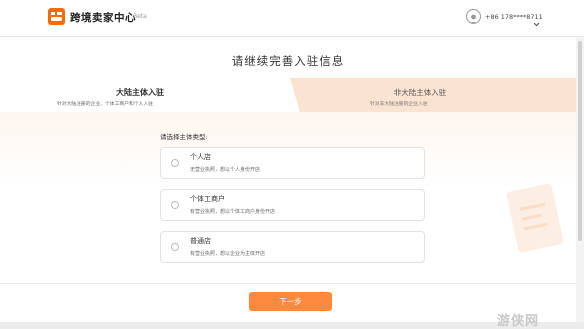 This screenshot has width=584, height=329. Describe the element at coordinates (290, 301) in the screenshot. I see `next-step-button: 下一步` at that location.